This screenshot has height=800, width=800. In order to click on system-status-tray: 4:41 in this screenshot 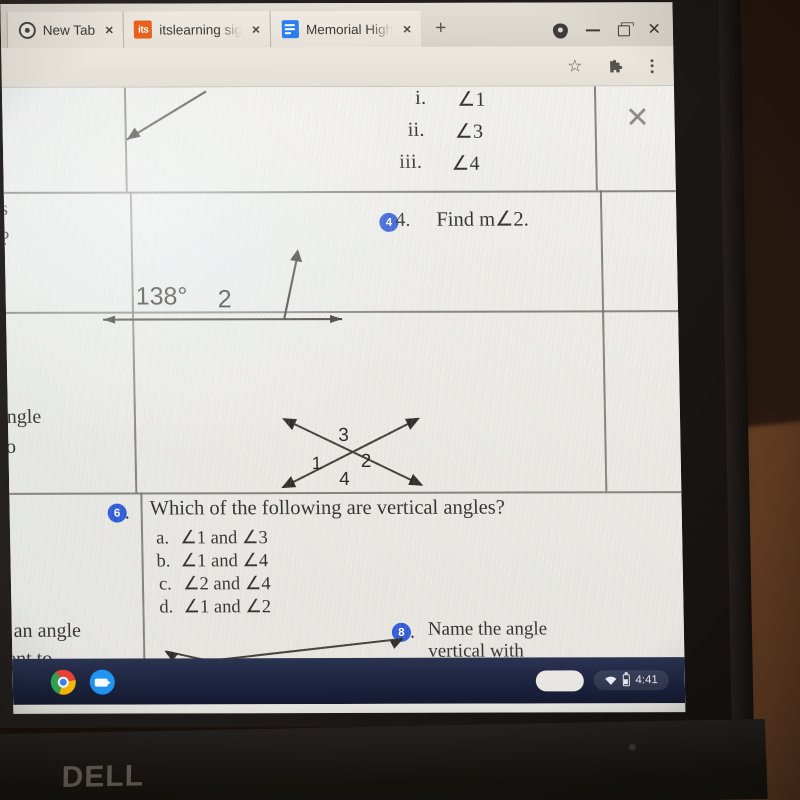, I will do `click(631, 680)`.